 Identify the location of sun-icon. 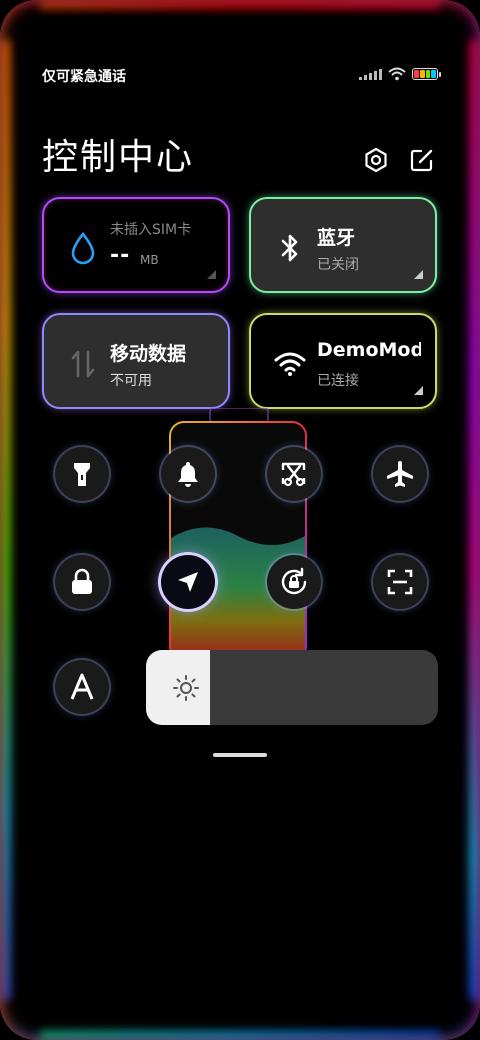
(186, 688).